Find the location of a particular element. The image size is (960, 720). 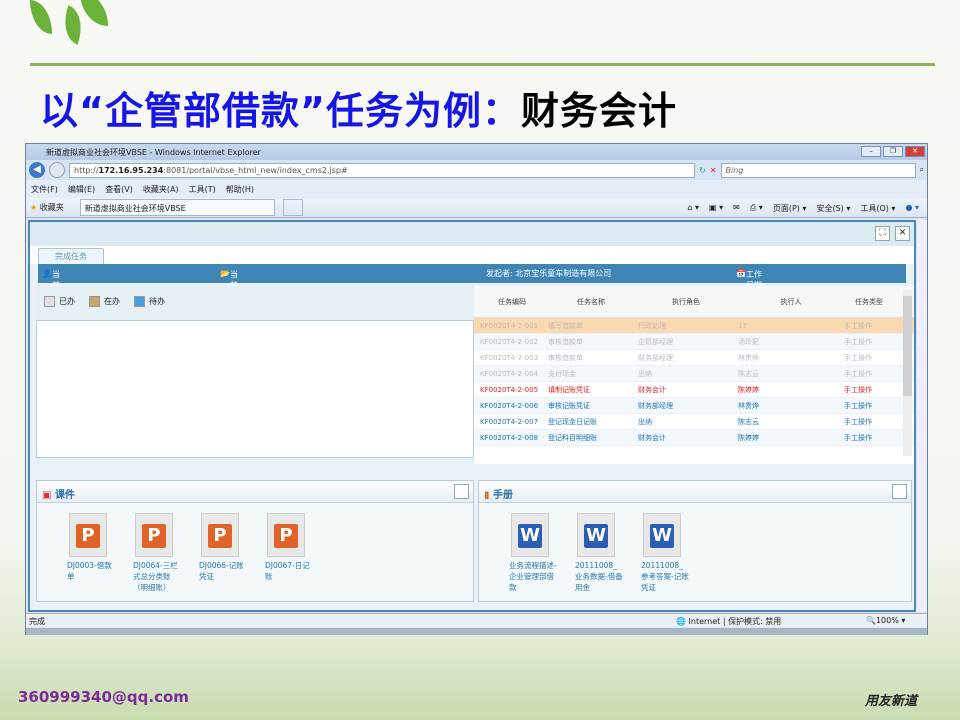

browser-tab: 新道虚拟商业社会环境VBSE is located at coordinates (177, 207).